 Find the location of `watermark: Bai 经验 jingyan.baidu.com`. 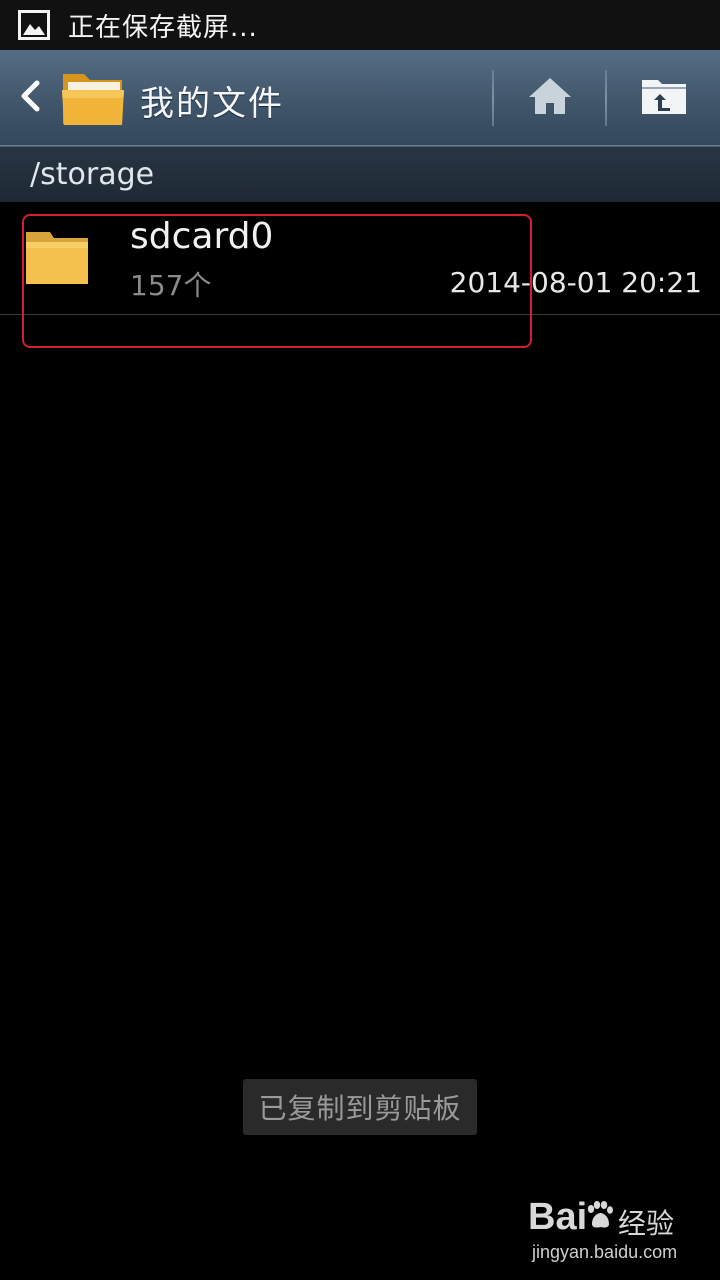

watermark: Bai 经验 jingyan.baidu.com is located at coordinates (613, 1231).